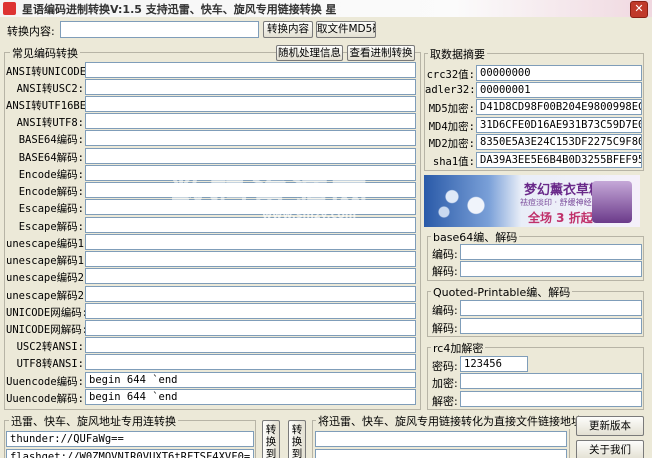  Describe the element at coordinates (48, 296) in the screenshot. I see `encoding-row-label: unescape解码2:` at that location.